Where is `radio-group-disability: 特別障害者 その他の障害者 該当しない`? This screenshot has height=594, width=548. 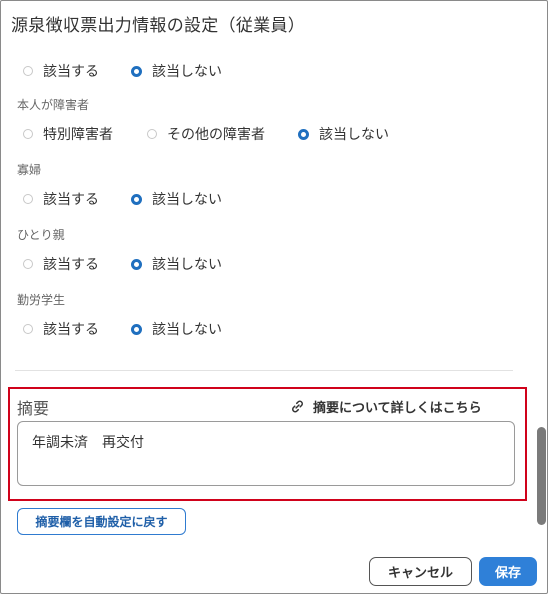
radio-group-disability: 特別障害者 その他の障害者 該当しない is located at coordinates (206, 134).